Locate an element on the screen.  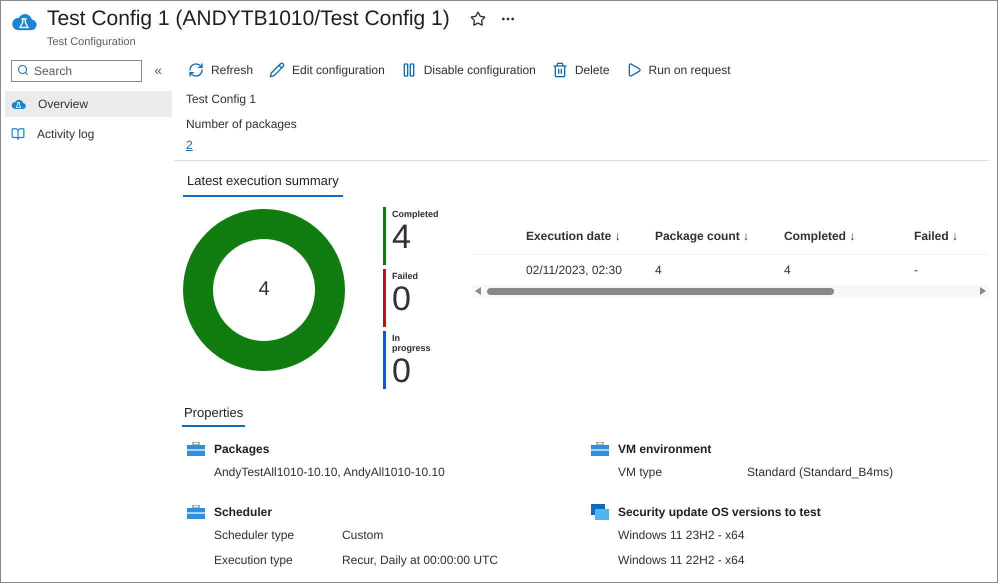
property-label: Execution type is located at coordinates (254, 560).